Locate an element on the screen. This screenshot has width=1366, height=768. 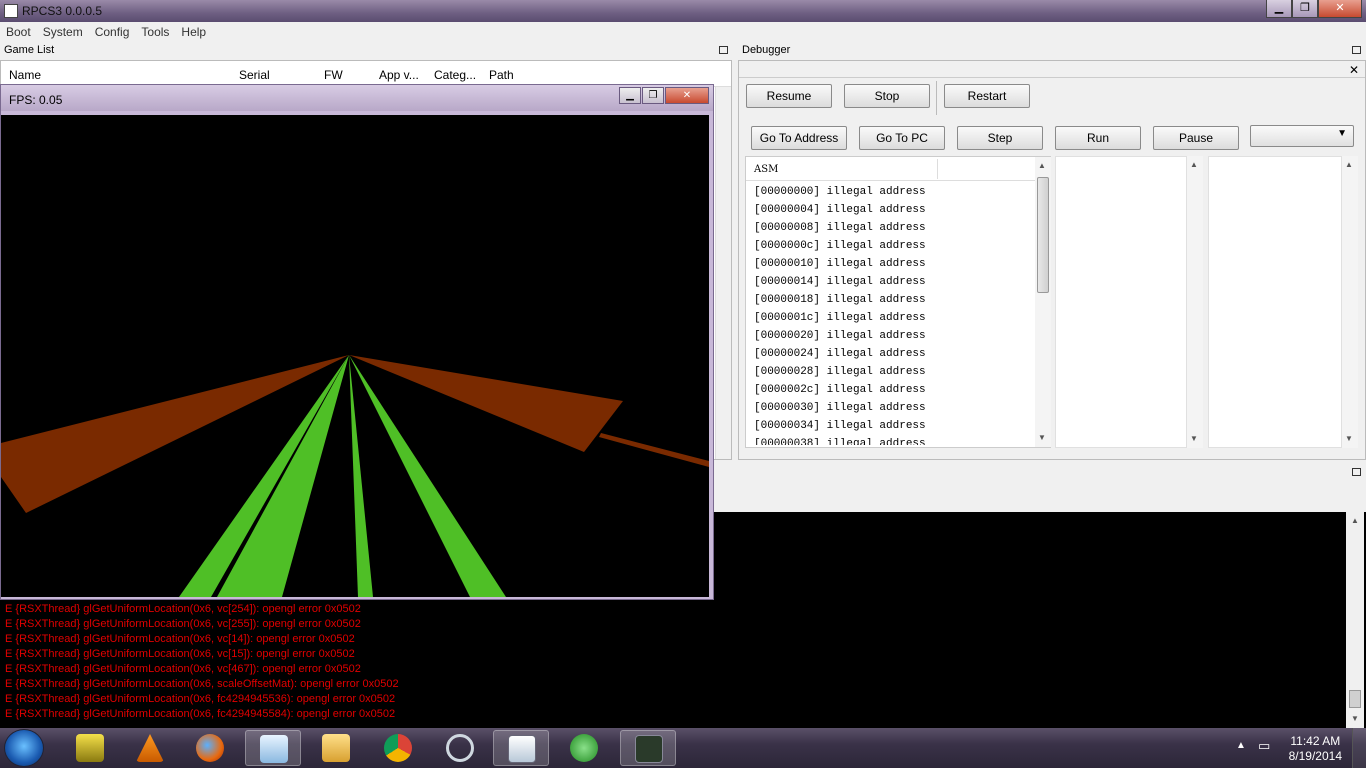
taskbar-item-terminal is located at coordinates (648, 748).